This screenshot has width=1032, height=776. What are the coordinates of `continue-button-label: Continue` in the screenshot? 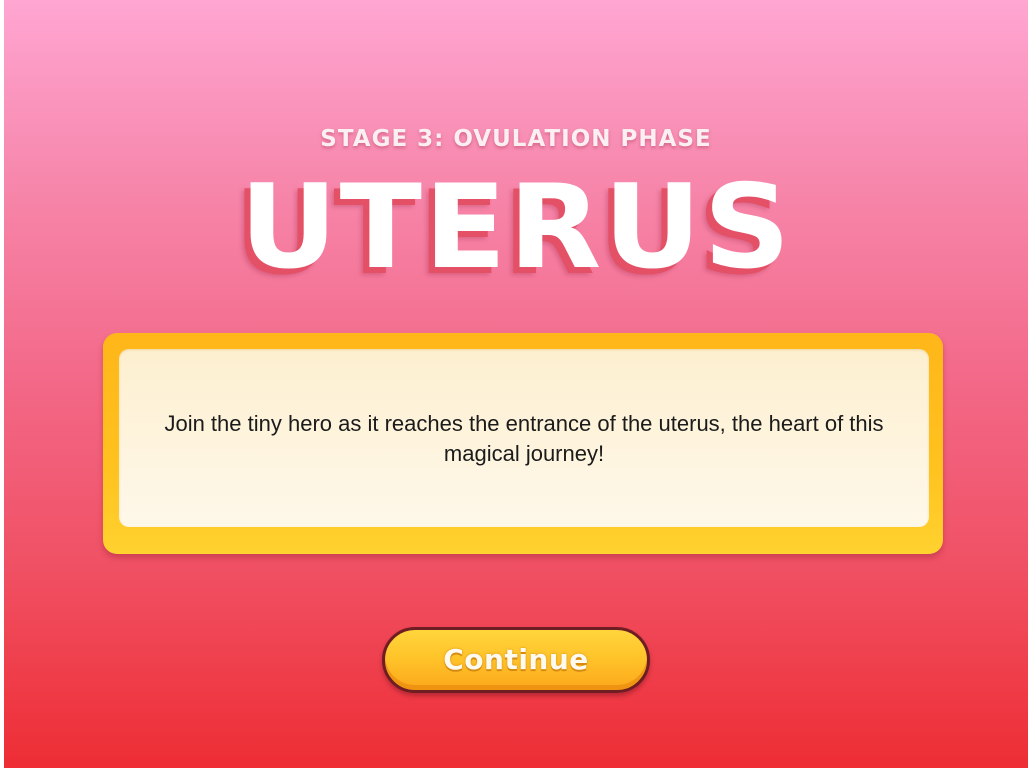 It's located at (516, 659).